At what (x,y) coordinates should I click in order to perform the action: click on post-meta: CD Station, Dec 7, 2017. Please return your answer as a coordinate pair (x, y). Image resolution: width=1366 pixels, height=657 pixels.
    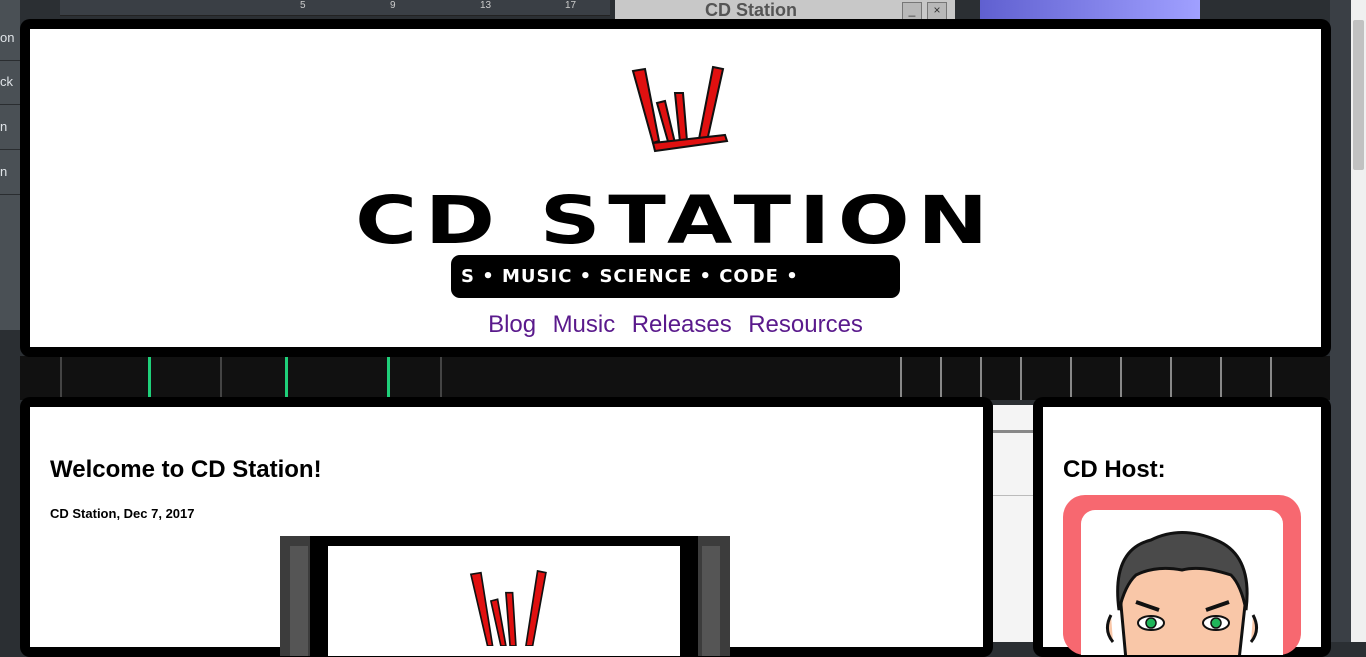
    Looking at the image, I should click on (122, 513).